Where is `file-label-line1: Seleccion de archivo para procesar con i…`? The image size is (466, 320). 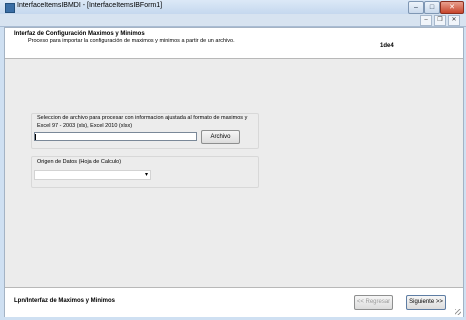
file-label-line1: Seleccion de archivo para procesar con i… is located at coordinates (142, 118).